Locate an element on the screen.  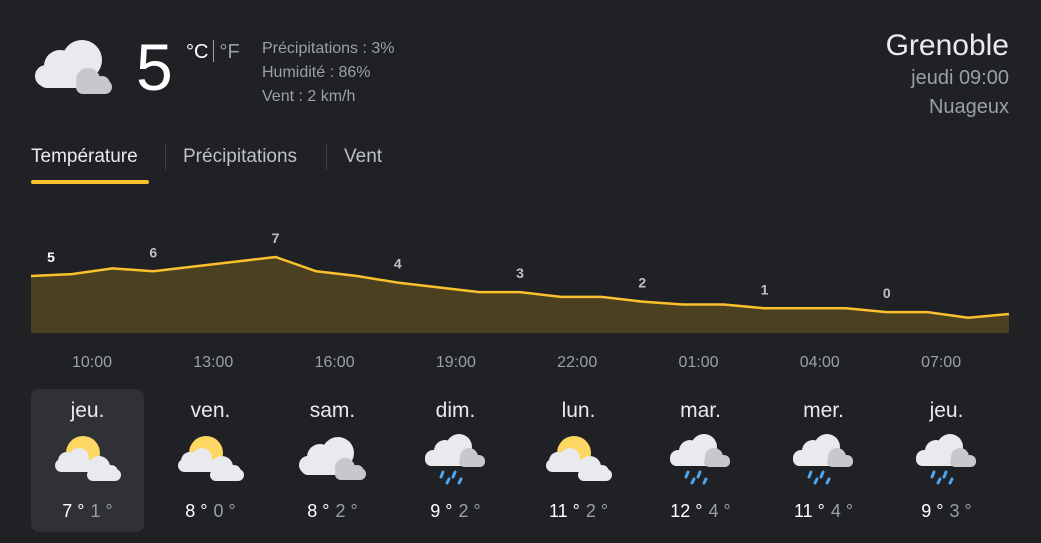
data-label: 7 is located at coordinates (276, 238).